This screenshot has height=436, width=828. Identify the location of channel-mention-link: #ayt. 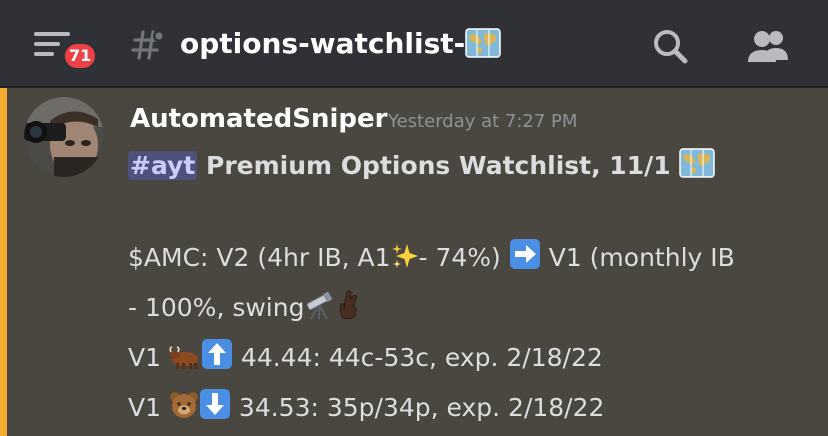
(163, 165).